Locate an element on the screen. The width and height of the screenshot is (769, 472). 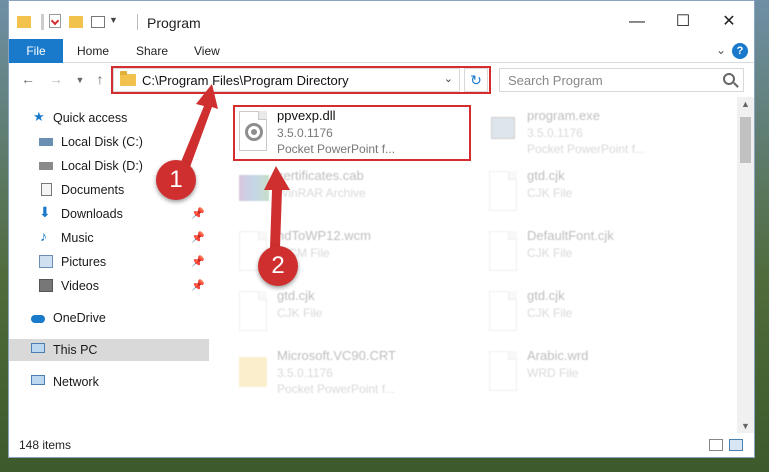
sidebar-item-local-disk-c: Local Disk (C:) is located at coordinates (109, 142).